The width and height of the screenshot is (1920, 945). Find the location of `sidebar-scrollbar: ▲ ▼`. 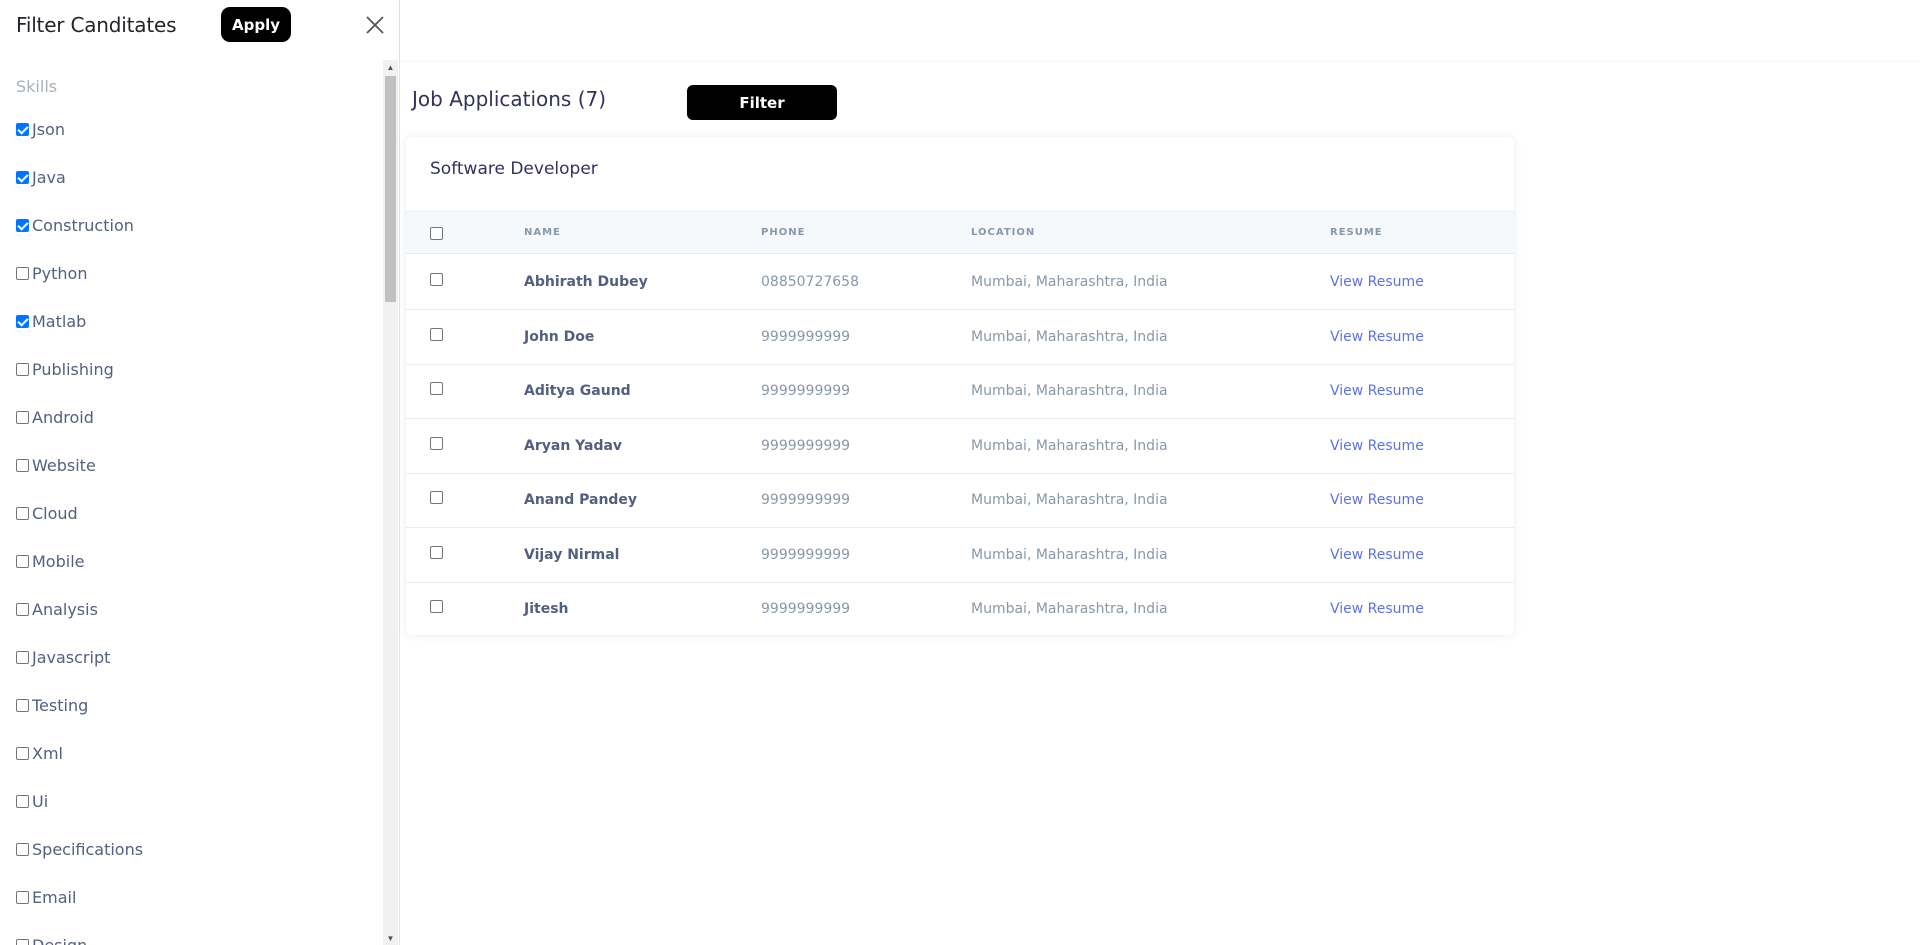

sidebar-scrollbar: ▲ ▼ is located at coordinates (390, 502).